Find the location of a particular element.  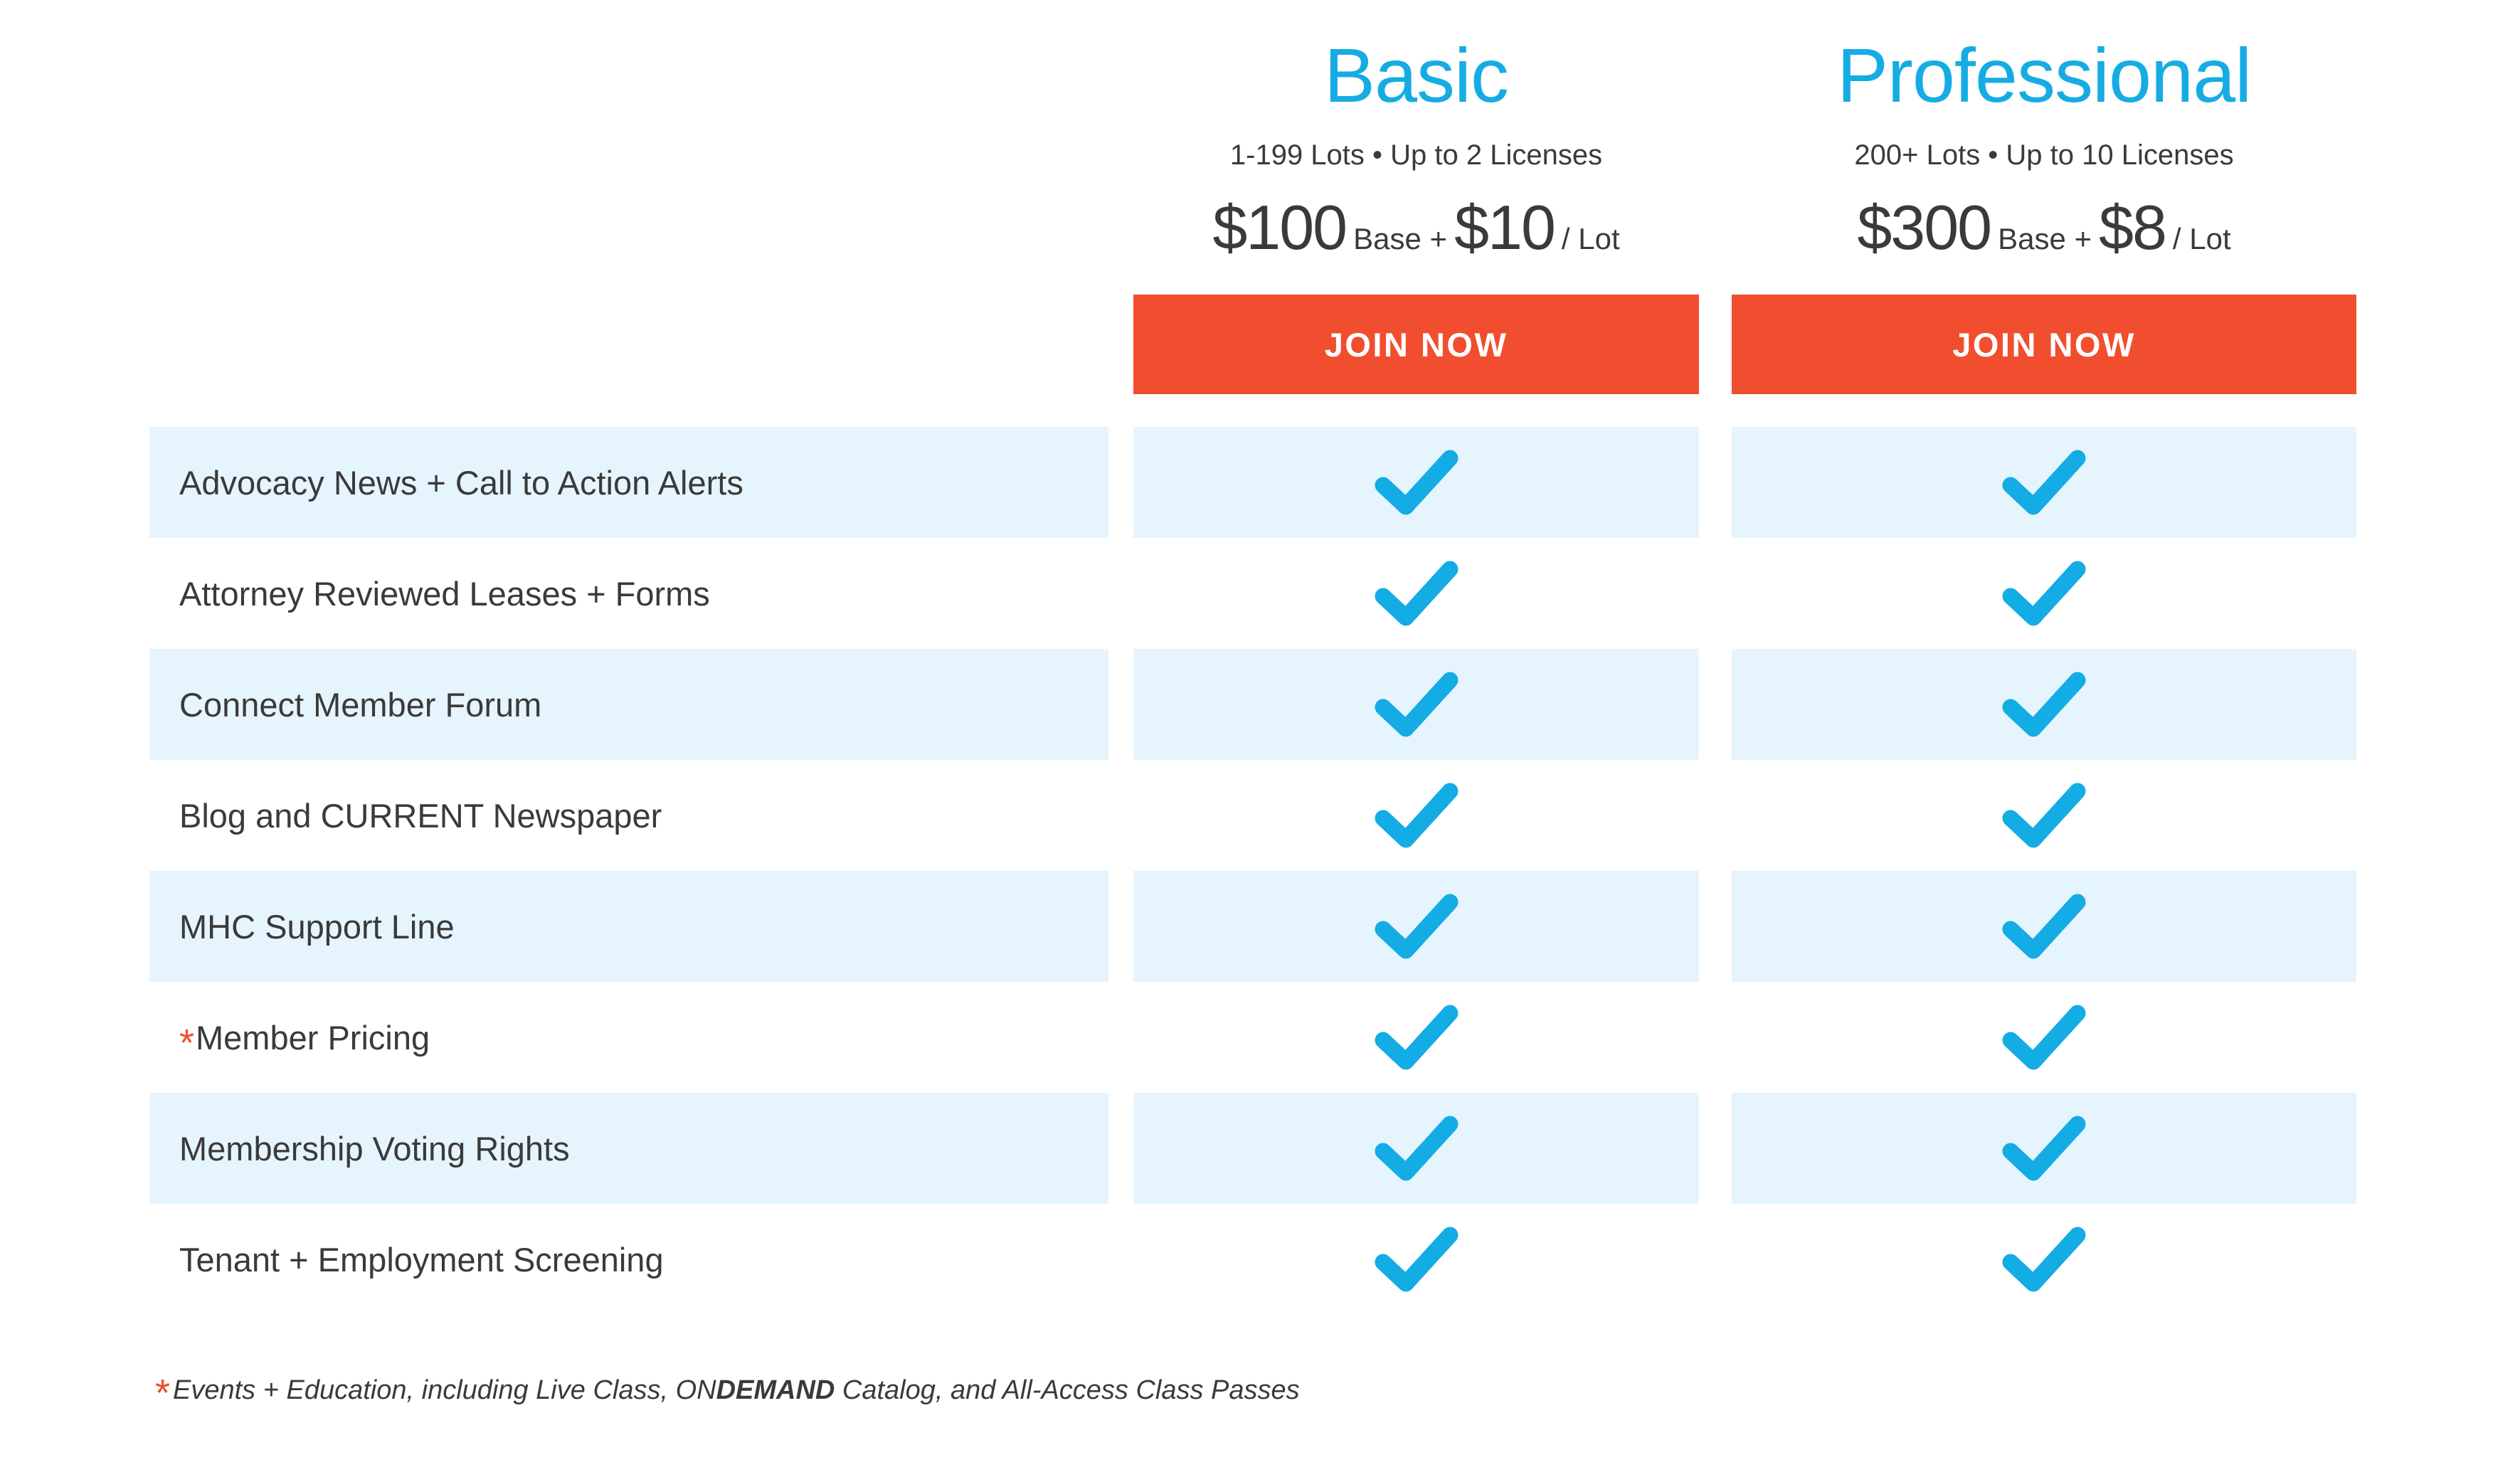

price-base-label-professional: Base + is located at coordinates (2045, 238).